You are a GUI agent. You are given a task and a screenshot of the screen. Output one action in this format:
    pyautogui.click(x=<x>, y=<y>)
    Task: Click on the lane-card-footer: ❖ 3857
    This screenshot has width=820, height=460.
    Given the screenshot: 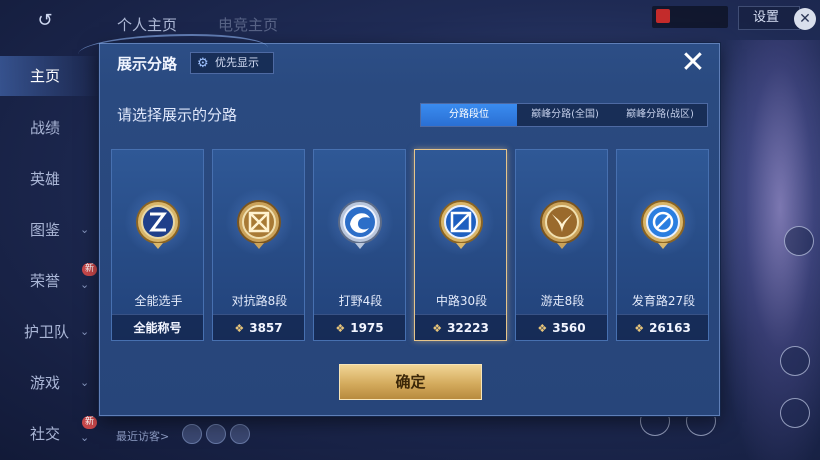 What is the action you would take?
    pyautogui.click(x=258, y=327)
    